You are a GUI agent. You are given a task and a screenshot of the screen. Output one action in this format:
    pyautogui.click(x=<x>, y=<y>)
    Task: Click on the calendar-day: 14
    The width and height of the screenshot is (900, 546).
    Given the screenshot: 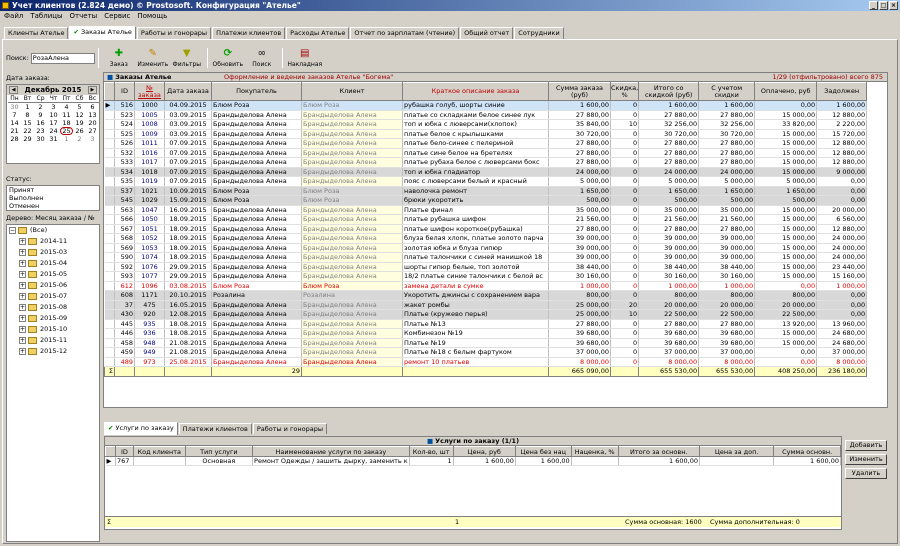 What is the action you would take?
    pyautogui.click(x=14, y=123)
    